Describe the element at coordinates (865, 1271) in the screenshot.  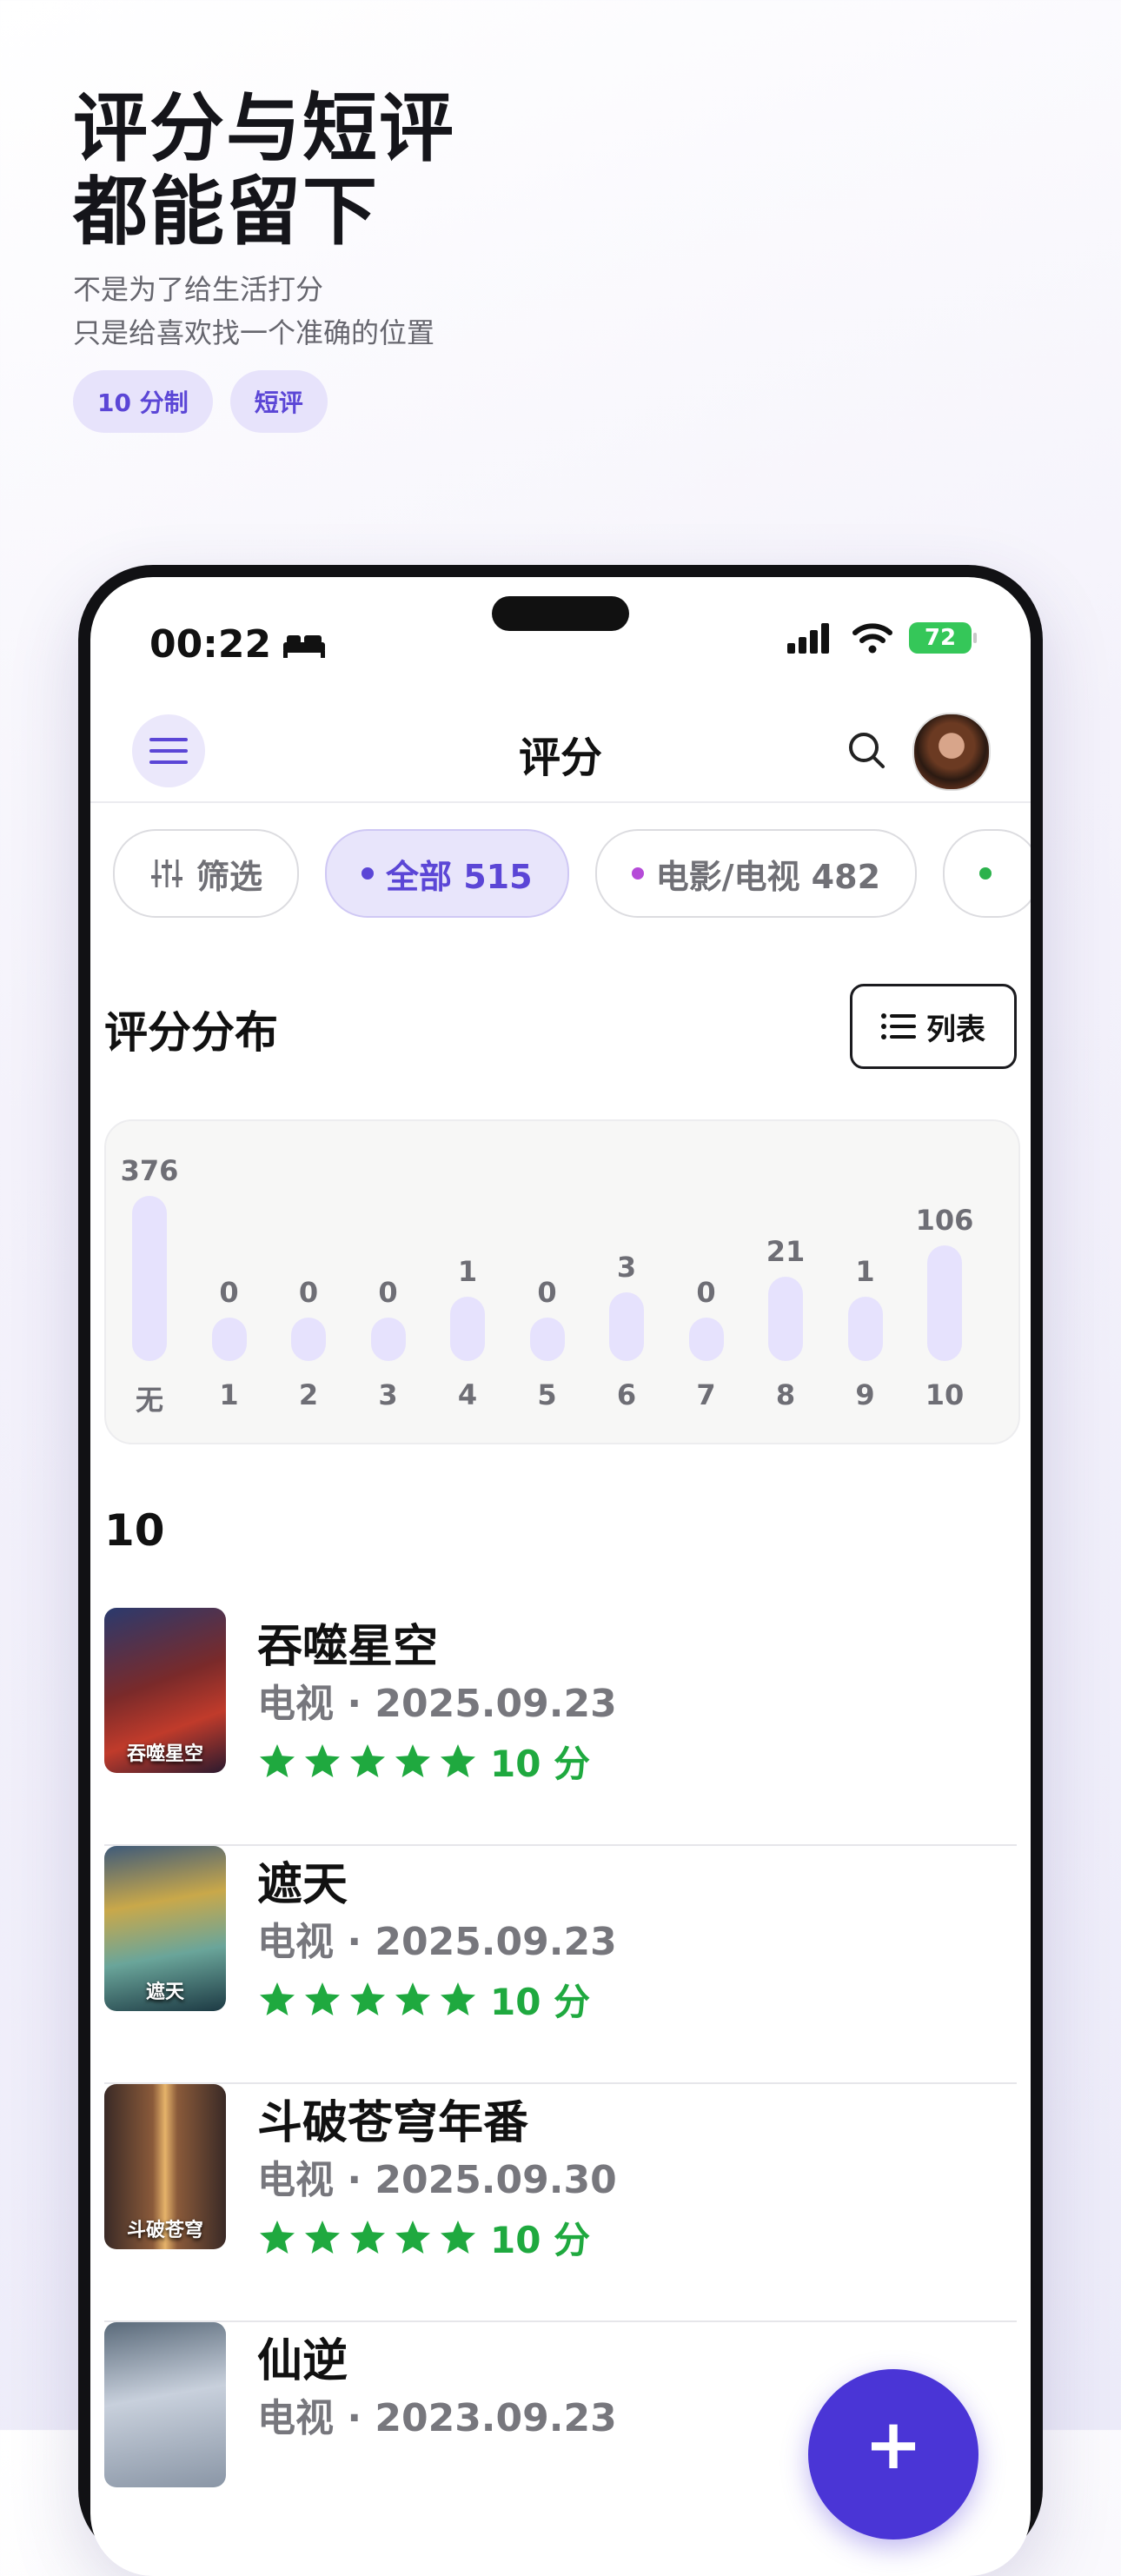
I see `bar-value-label: 1` at that location.